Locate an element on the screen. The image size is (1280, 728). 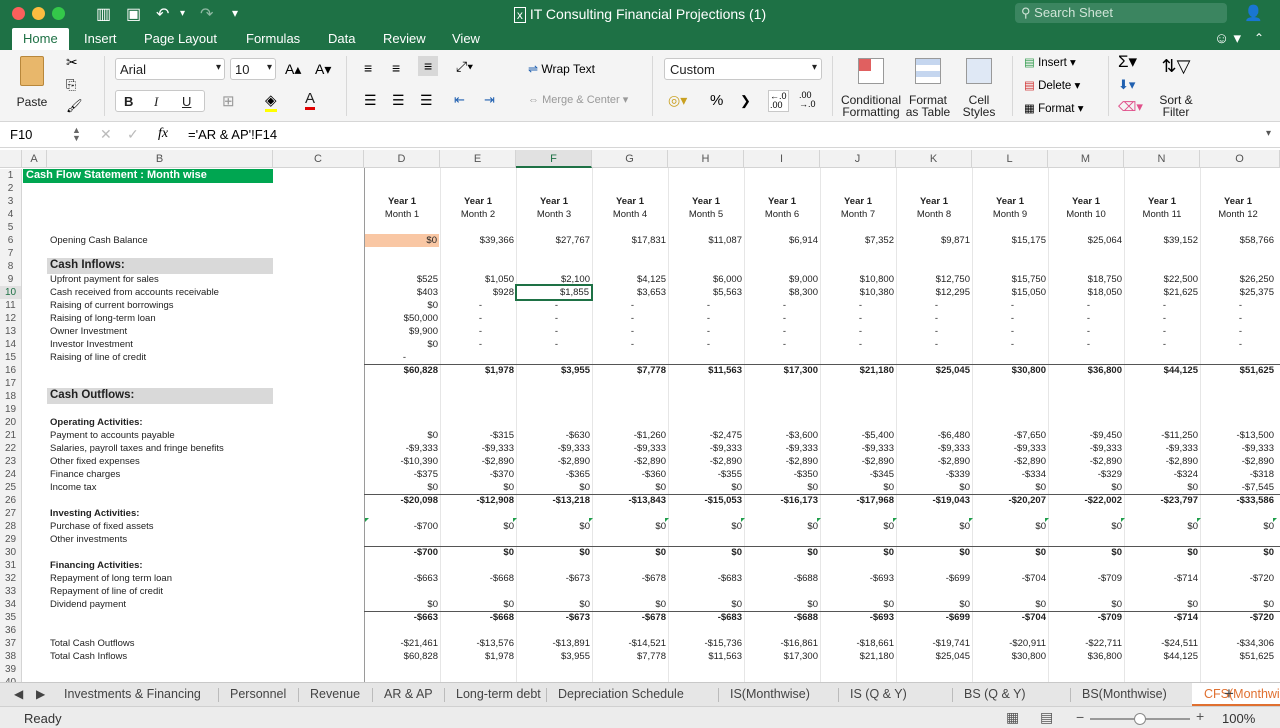
normal-view-icon: ▦ is located at coordinates (1012, 717).